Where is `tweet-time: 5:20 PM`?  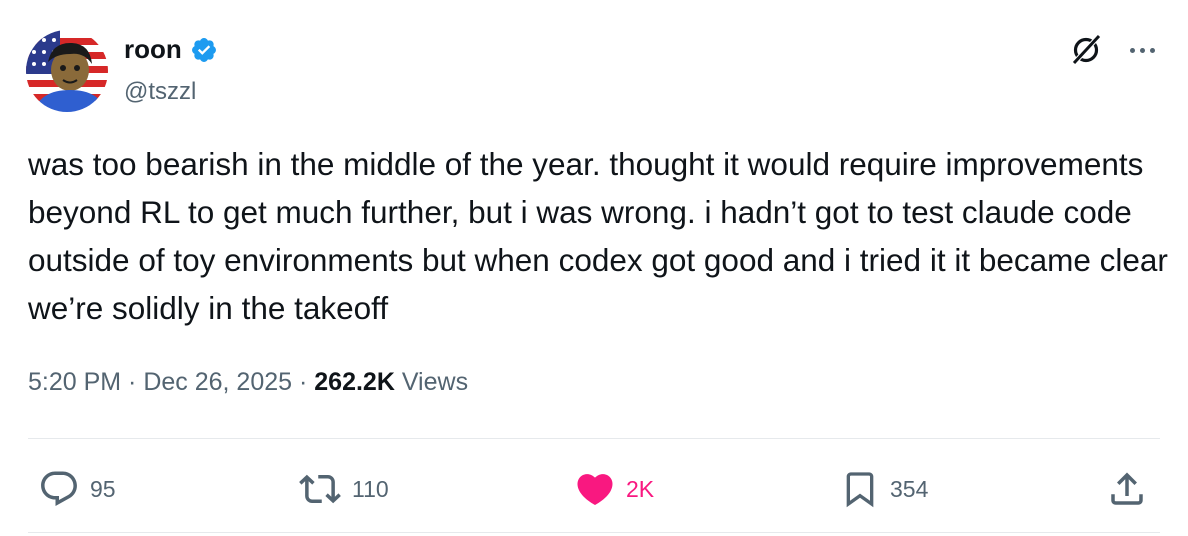
tweet-time: 5:20 PM is located at coordinates (74, 382).